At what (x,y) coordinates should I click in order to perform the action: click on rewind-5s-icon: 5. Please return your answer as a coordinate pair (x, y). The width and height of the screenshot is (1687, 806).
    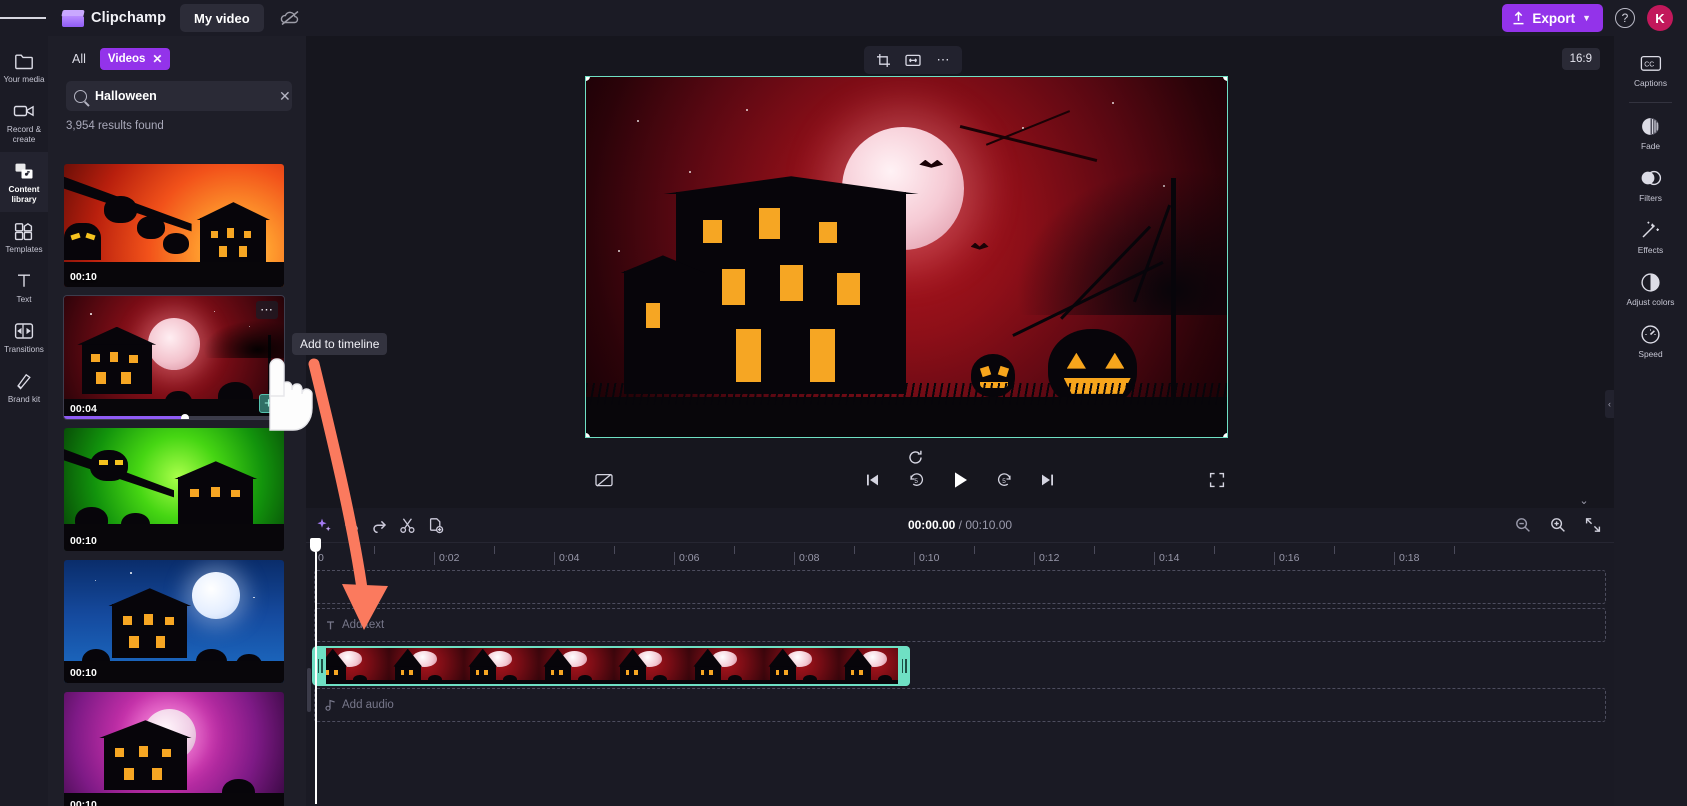
    Looking at the image, I should click on (916, 480).